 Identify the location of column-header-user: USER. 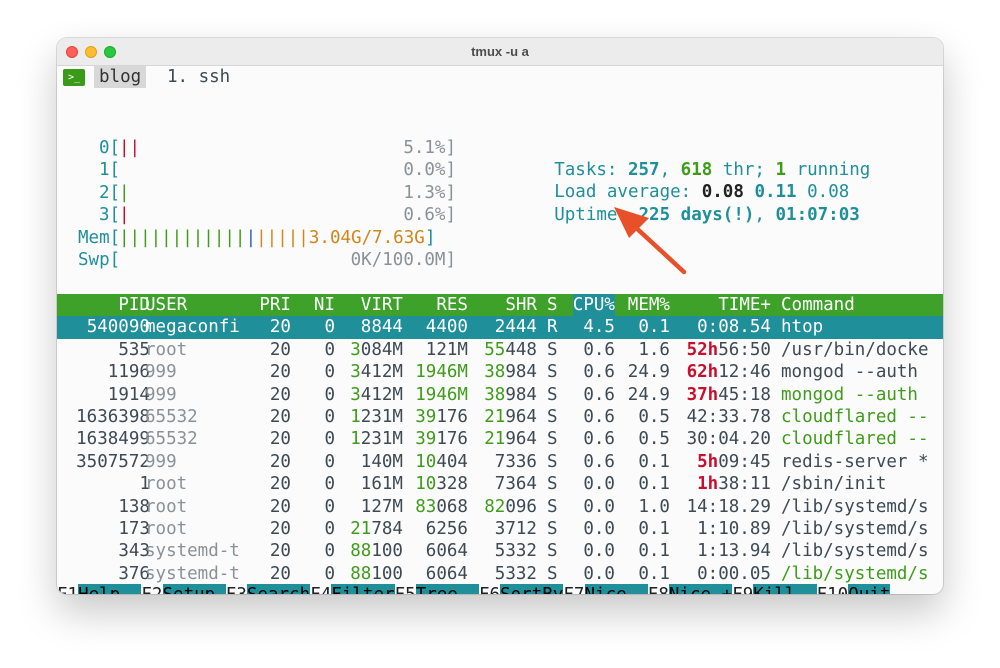
(166, 305).